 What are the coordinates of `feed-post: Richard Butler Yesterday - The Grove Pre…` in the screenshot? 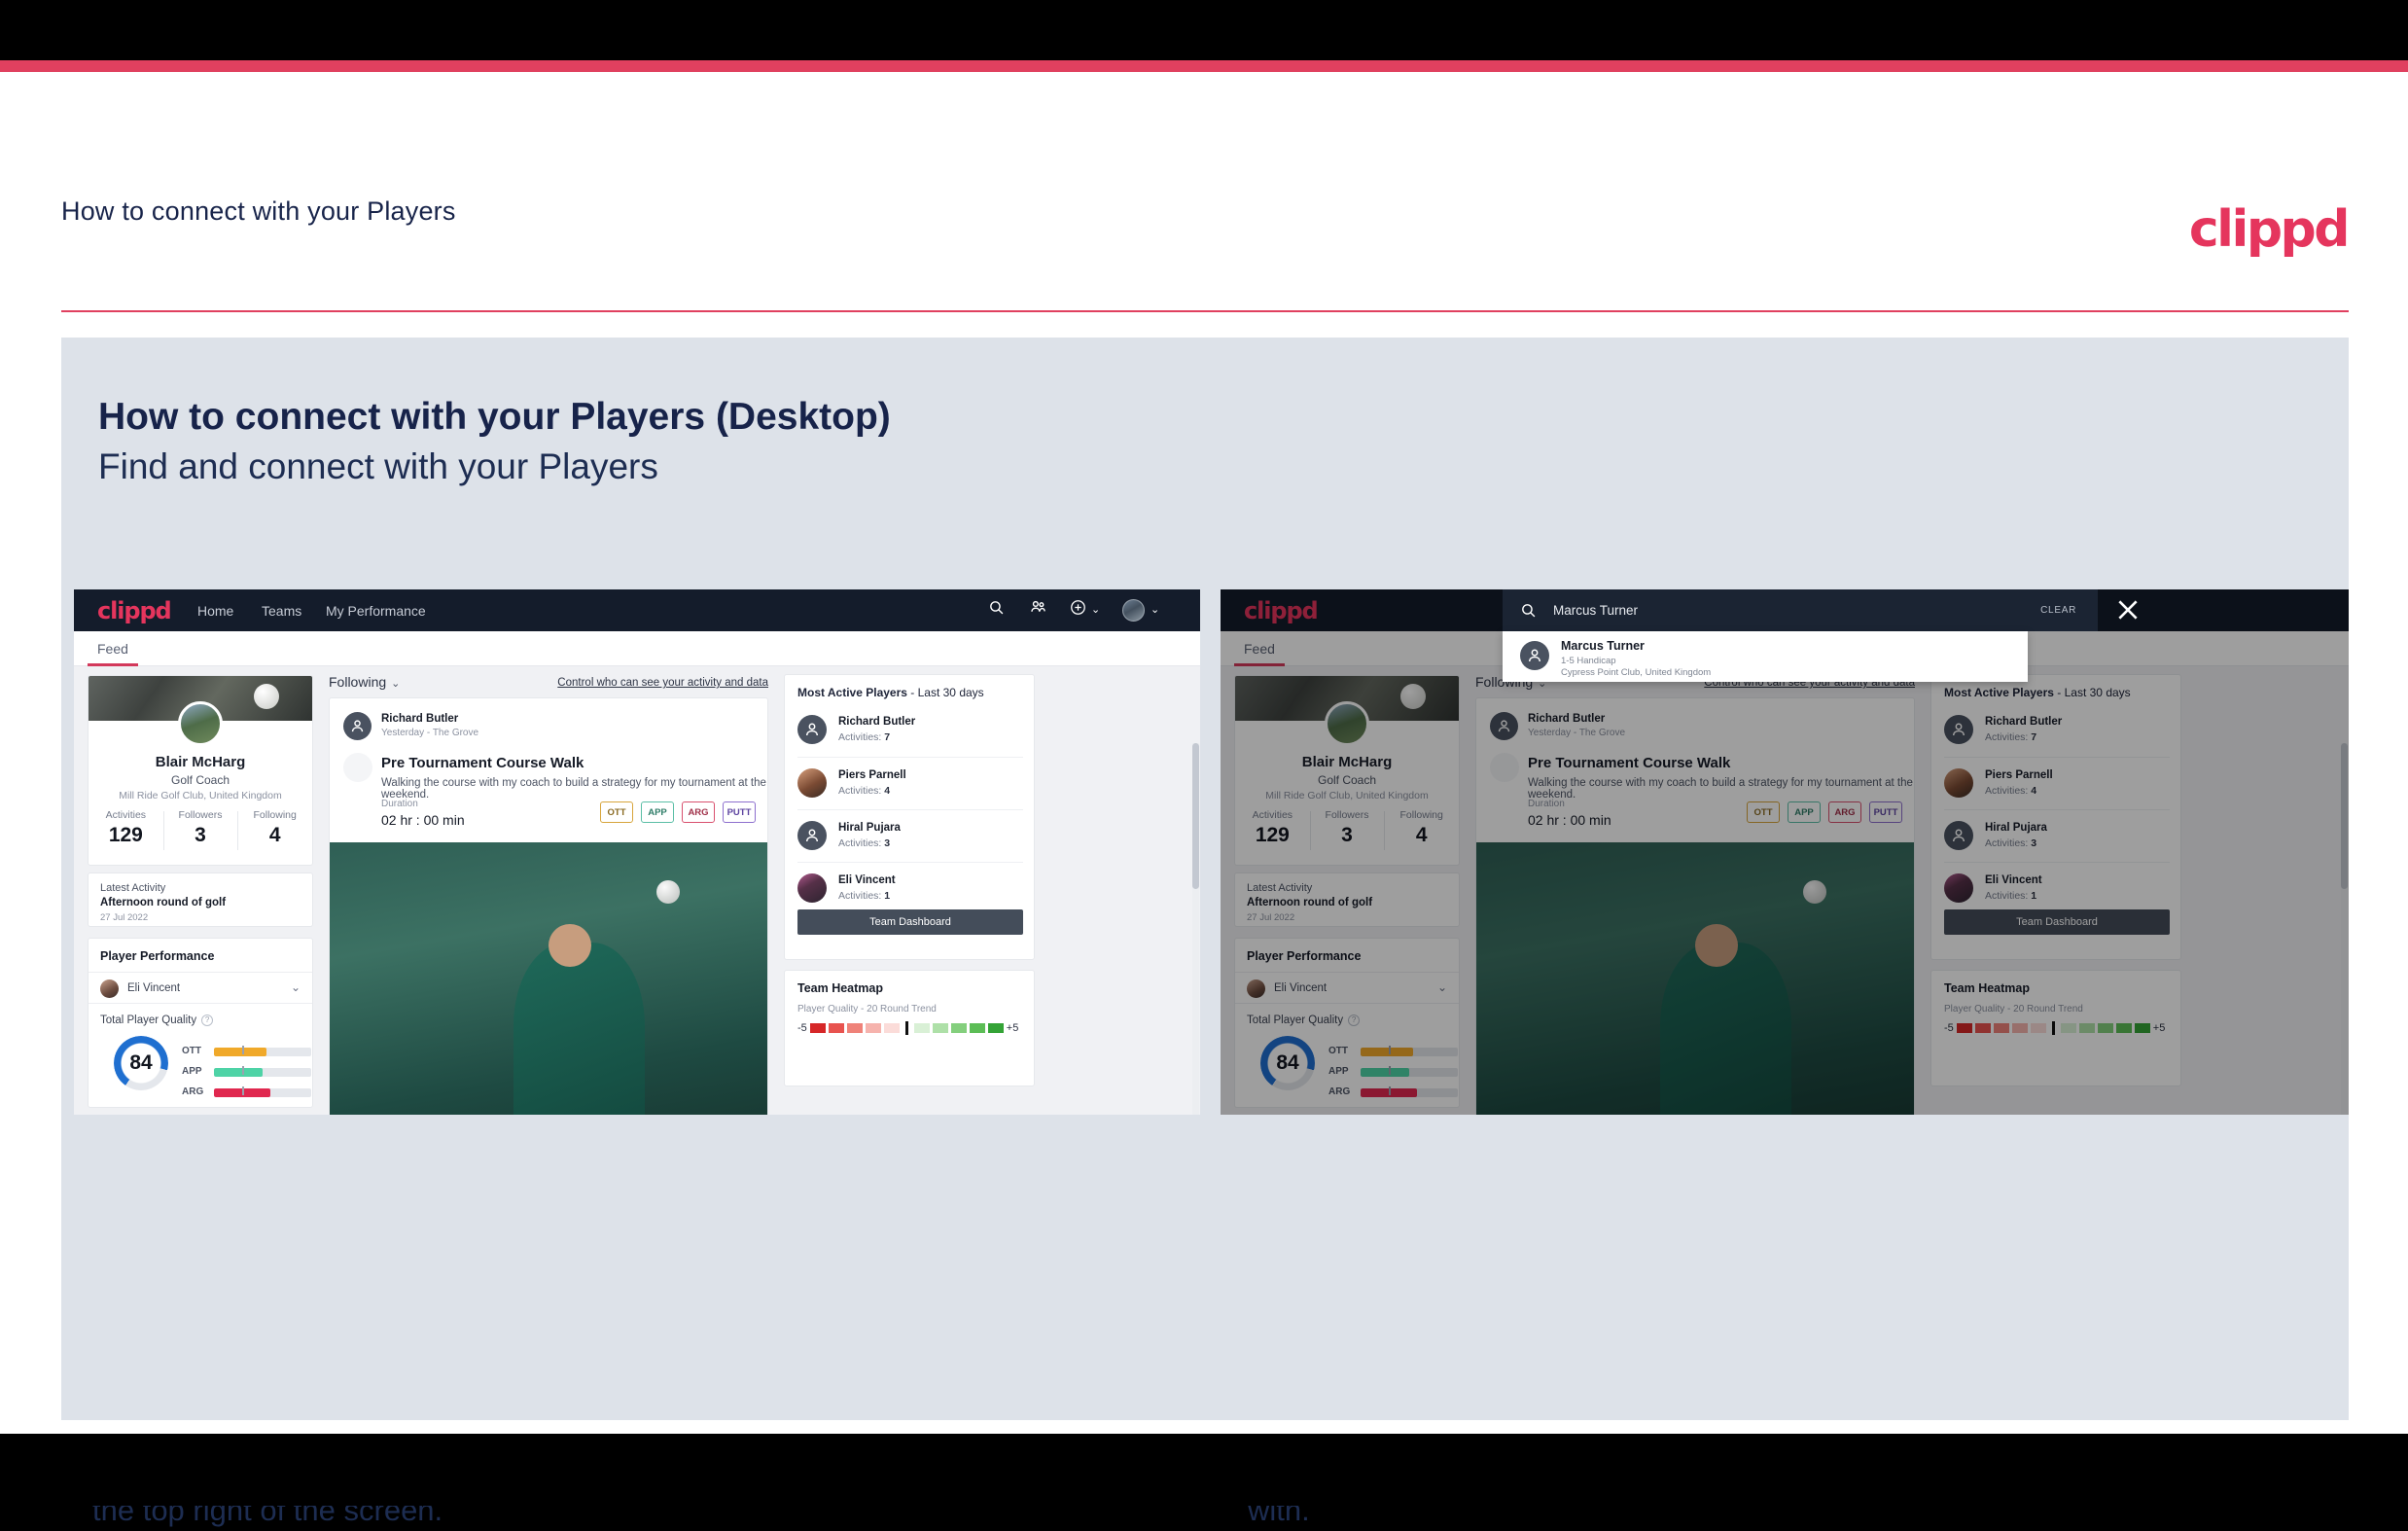 It's located at (549, 906).